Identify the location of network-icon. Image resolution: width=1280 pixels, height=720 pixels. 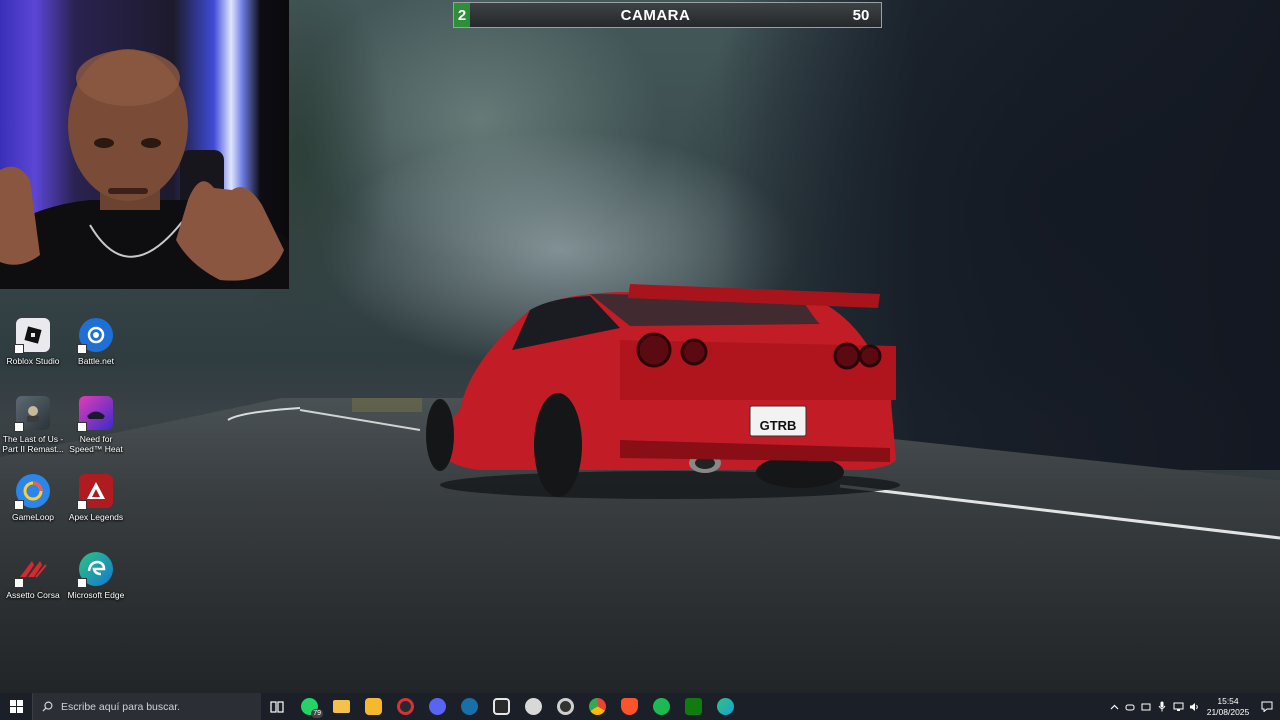
(1178, 706).